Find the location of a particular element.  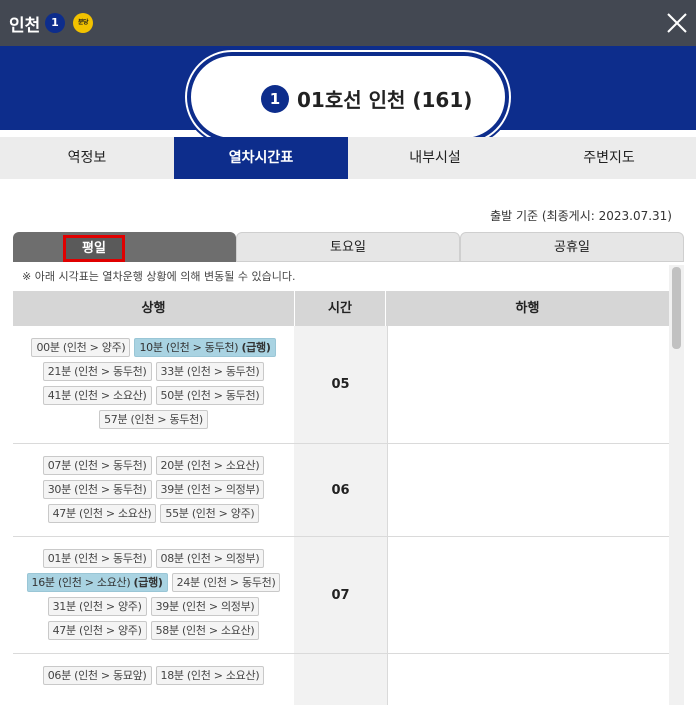

scrollbar-thumb is located at coordinates (676, 308).